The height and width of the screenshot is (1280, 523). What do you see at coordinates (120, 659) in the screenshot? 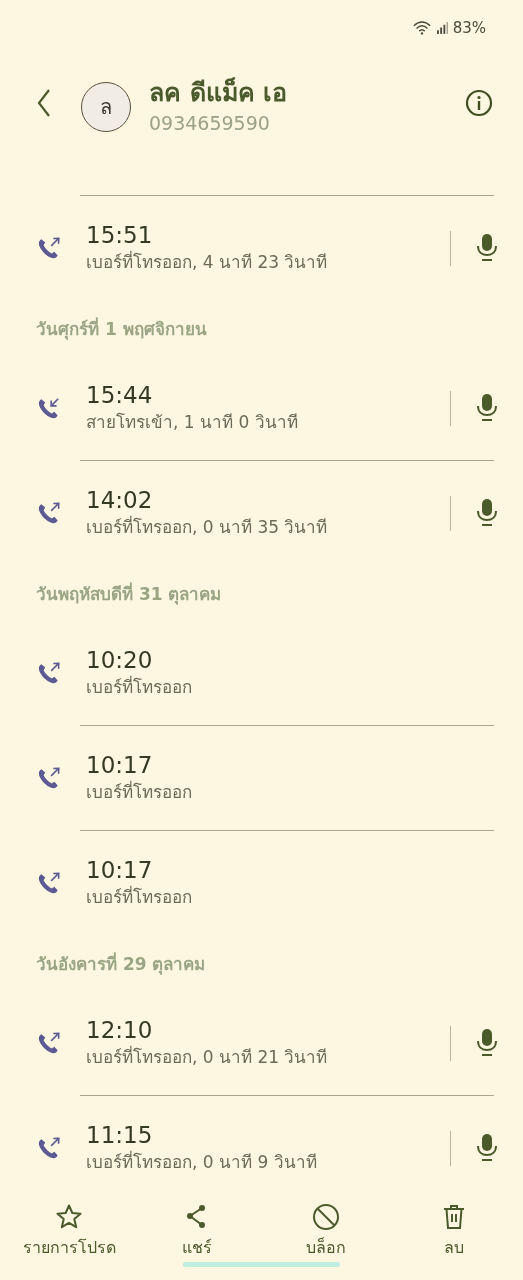
I see `call-time: 10:20` at bounding box center [120, 659].